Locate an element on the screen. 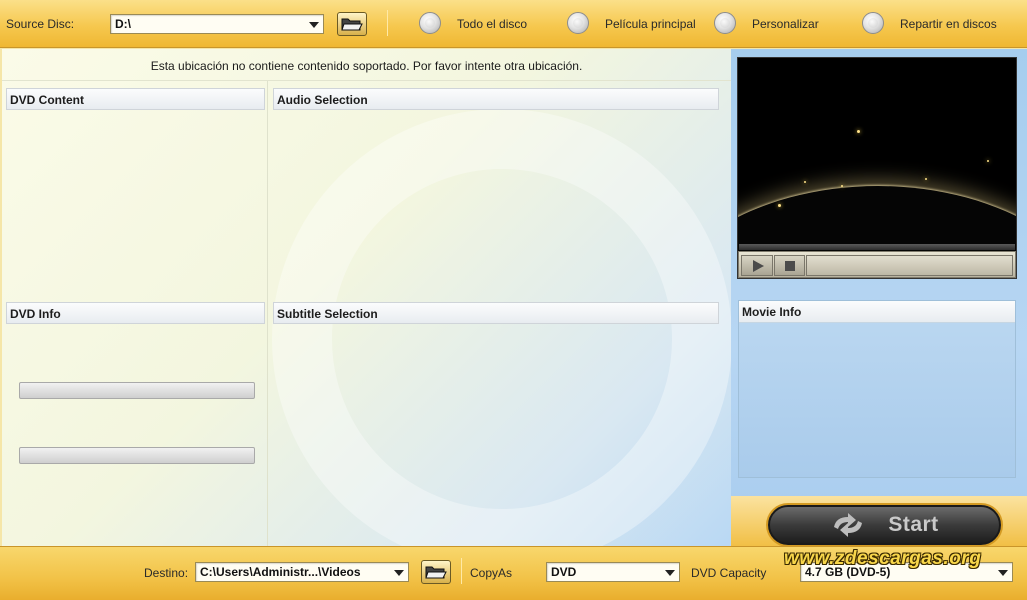 The height and width of the screenshot is (600, 1027). video-controls is located at coordinates (877, 264).